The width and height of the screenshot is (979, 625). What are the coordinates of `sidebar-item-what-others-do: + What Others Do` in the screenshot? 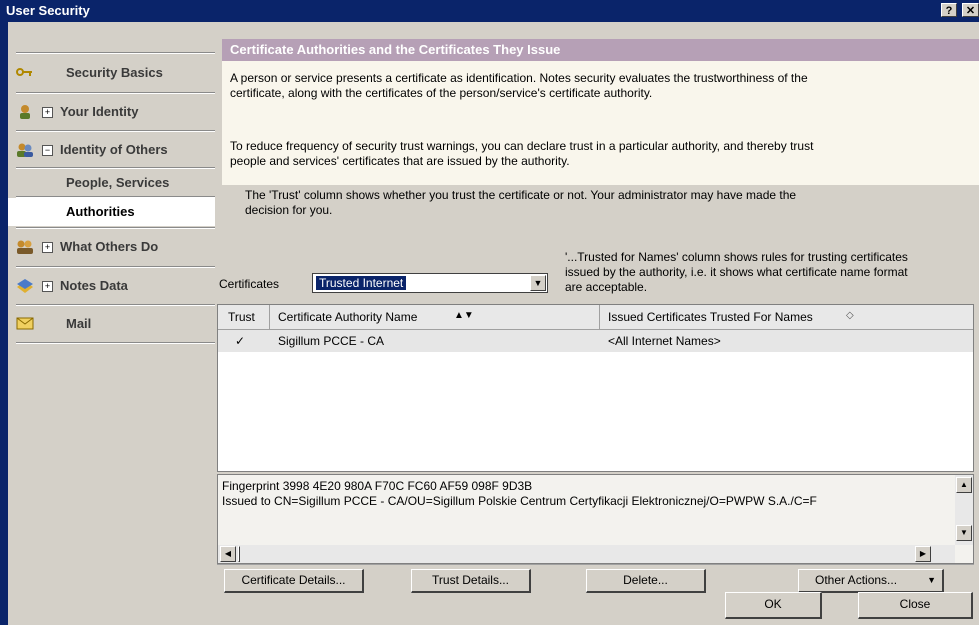 It's located at (111, 247).